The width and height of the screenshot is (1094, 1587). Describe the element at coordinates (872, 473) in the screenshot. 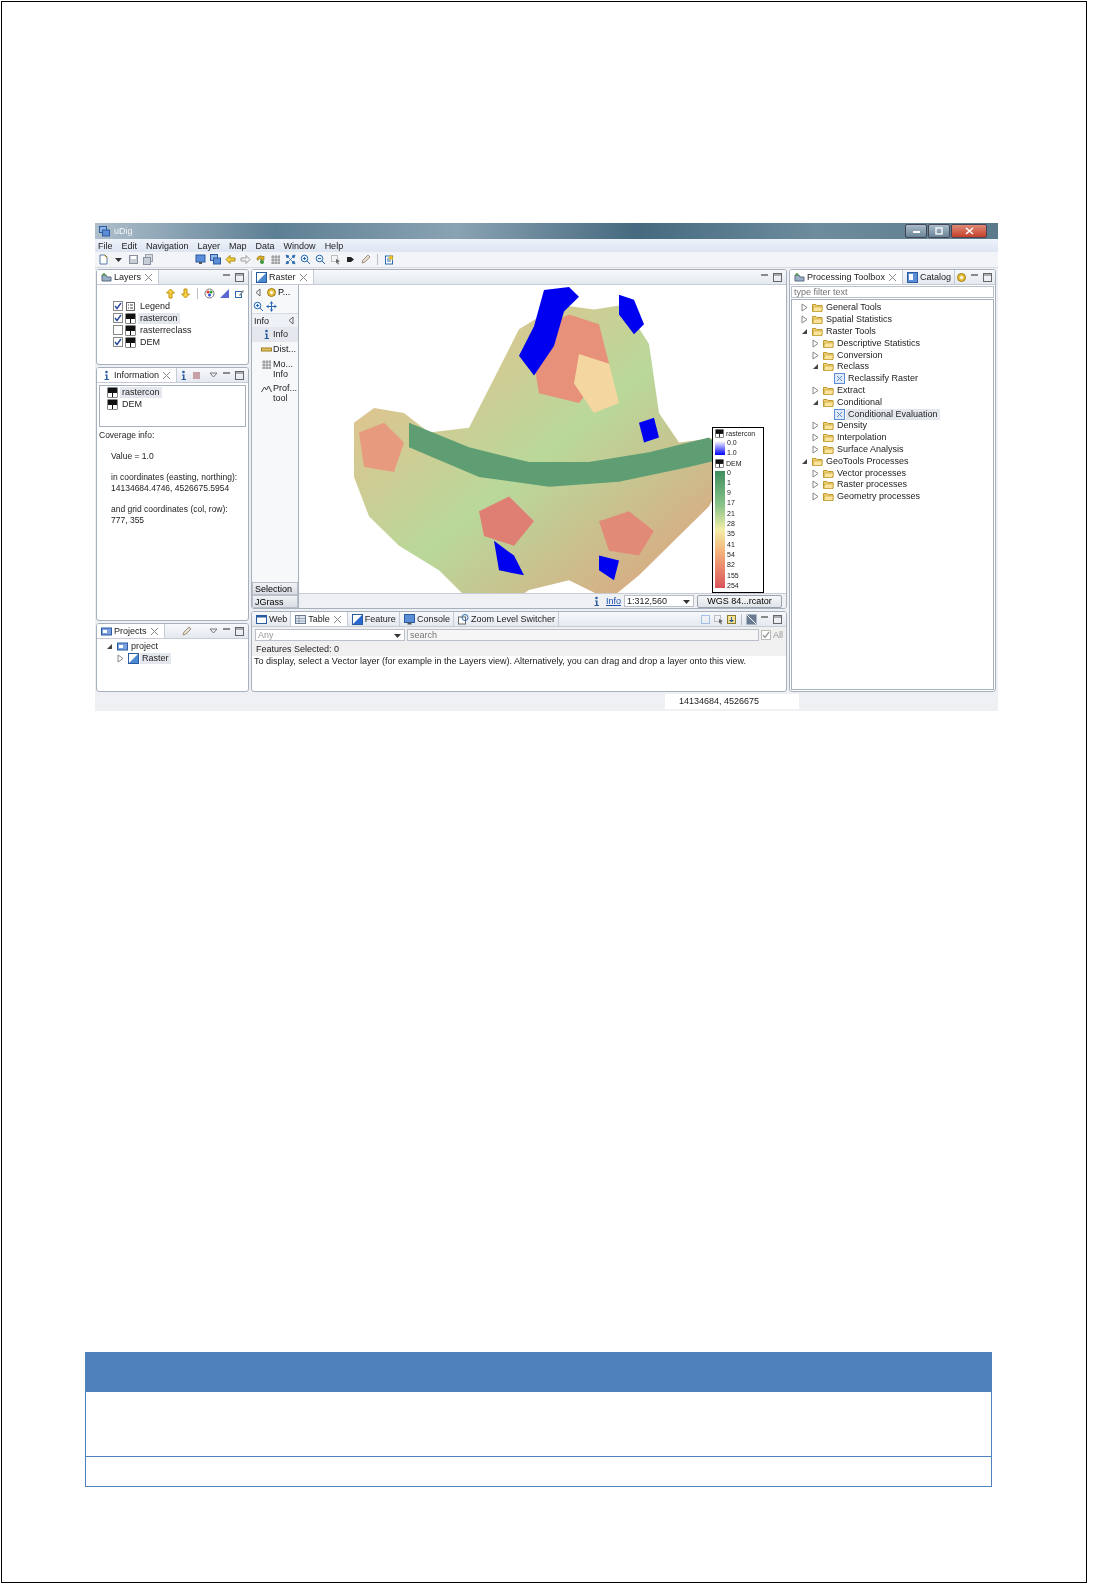

I see `tree-item: Vector processes` at that location.